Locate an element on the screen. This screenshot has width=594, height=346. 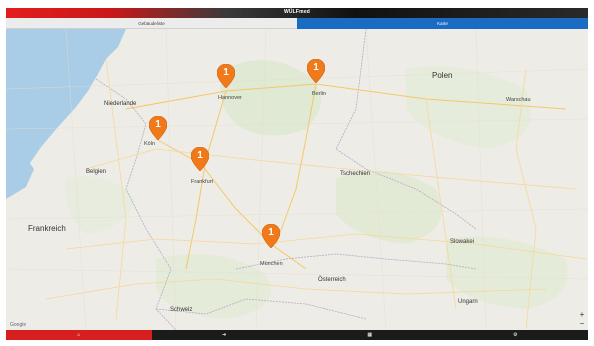
gear-icon: ⚙ is located at coordinates (515, 335).